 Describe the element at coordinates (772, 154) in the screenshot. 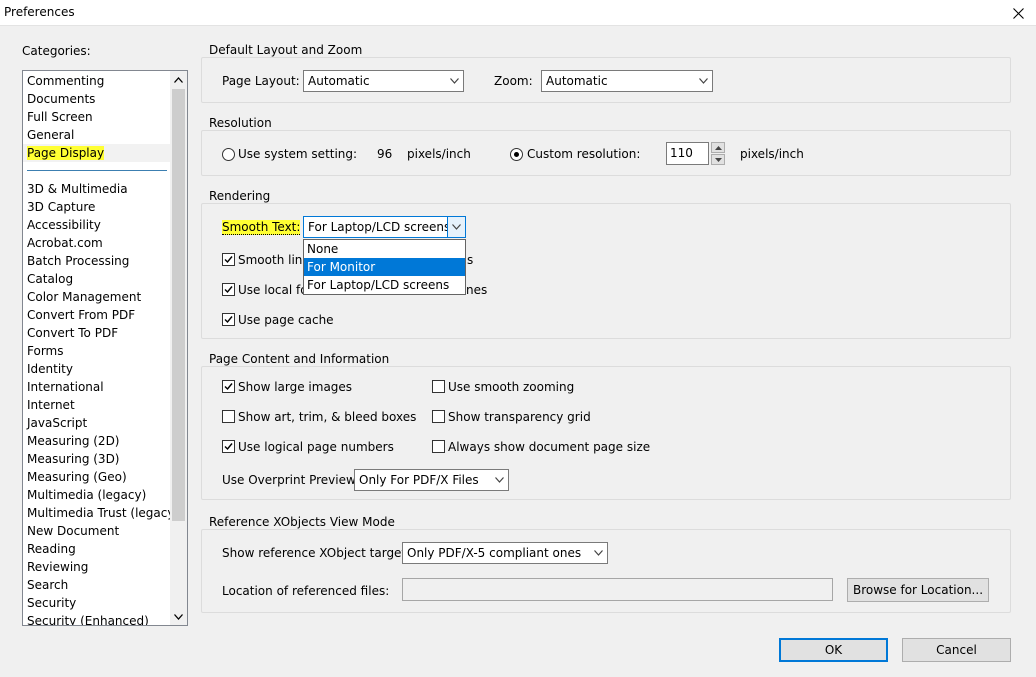

I see `custom-resolution-unit: pixels/inch` at that location.